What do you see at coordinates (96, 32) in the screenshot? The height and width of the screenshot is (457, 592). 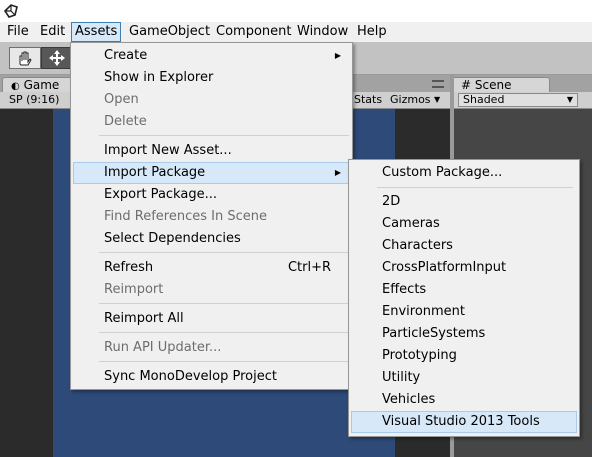 I see `menu-assets: Assets` at bounding box center [96, 32].